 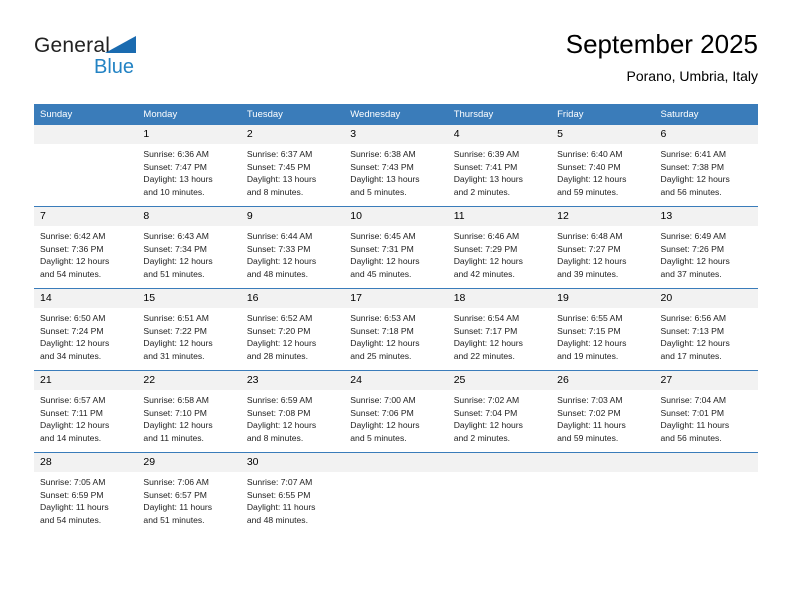 I want to click on day-number: 17, so click(x=396, y=298).